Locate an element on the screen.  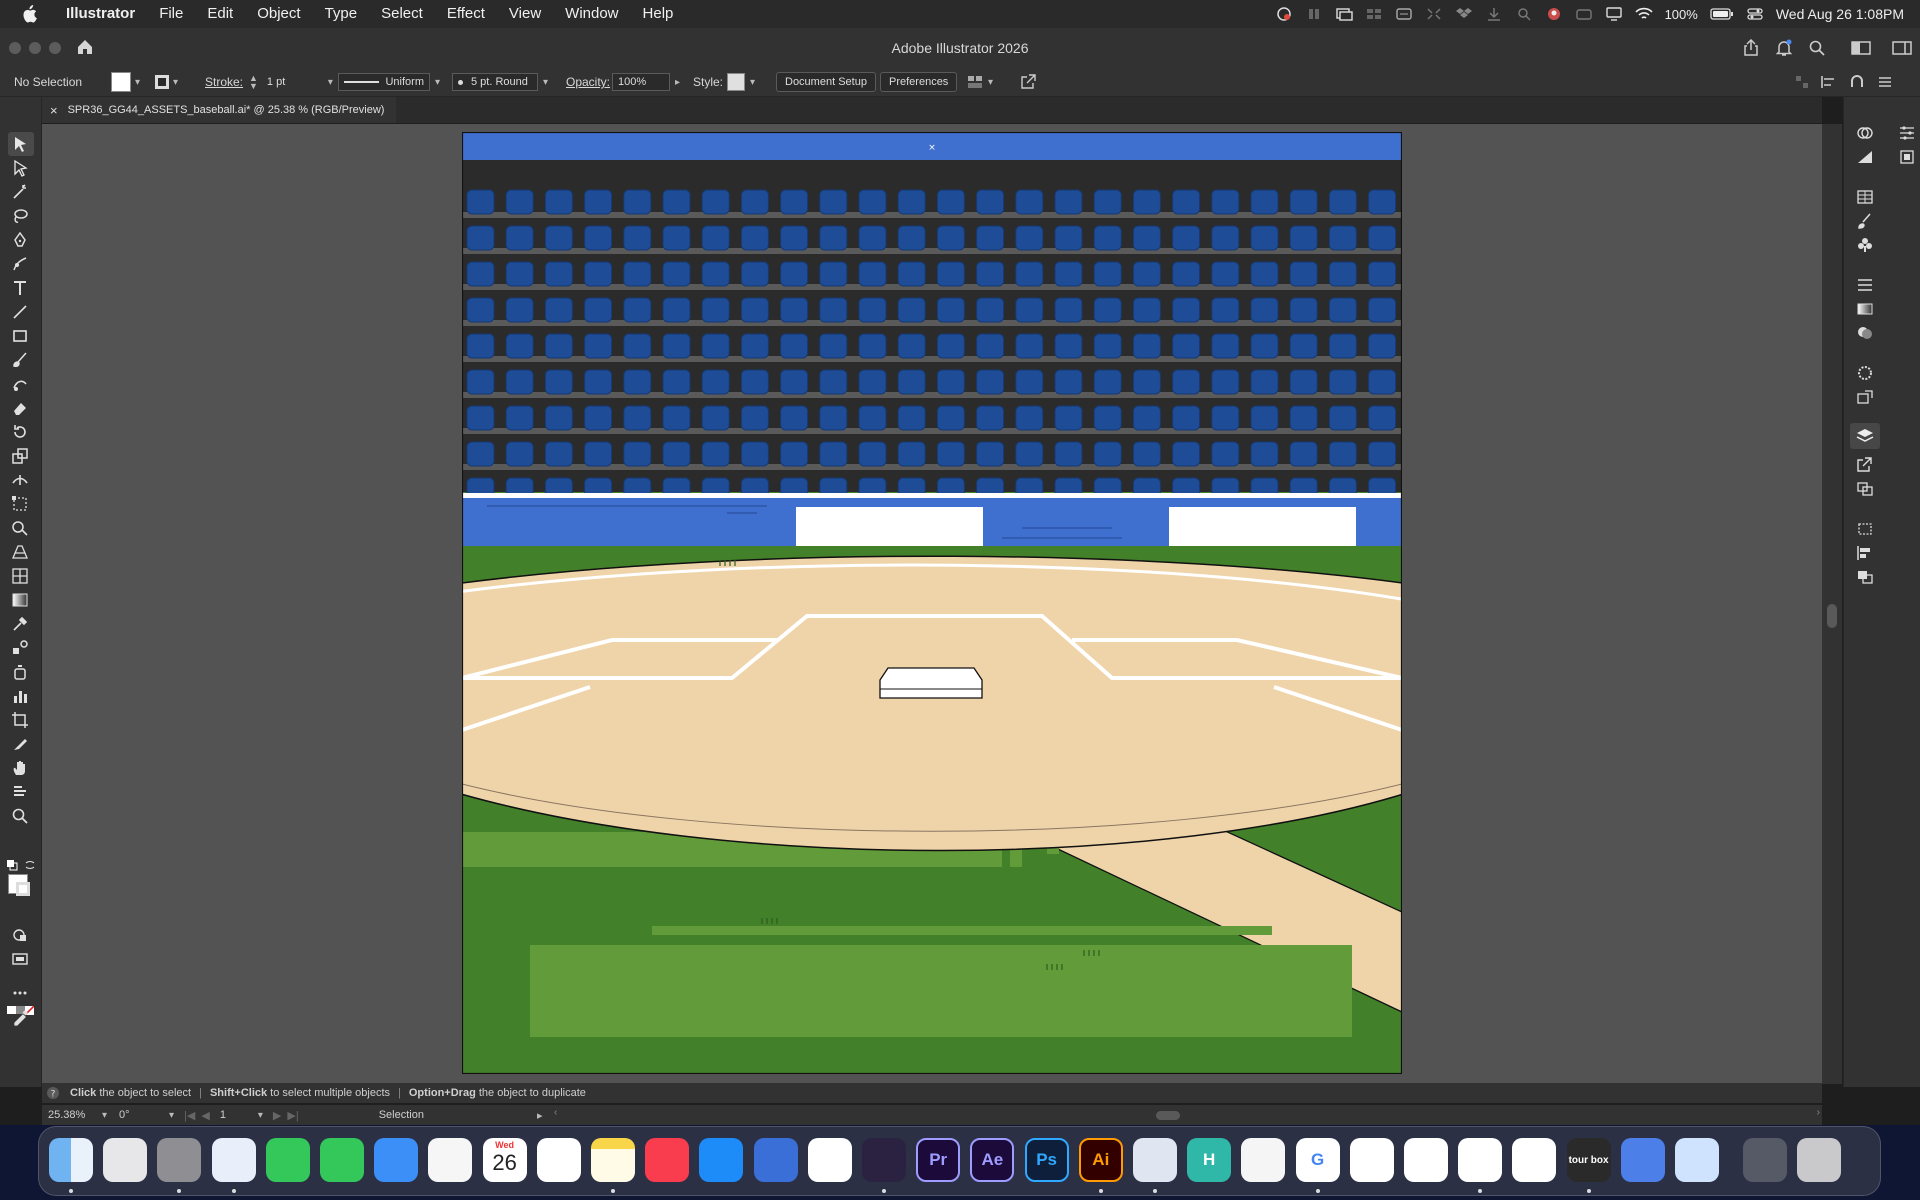
dock-app-premiere-pro-icon: Pr is located at coordinates (938, 1160).